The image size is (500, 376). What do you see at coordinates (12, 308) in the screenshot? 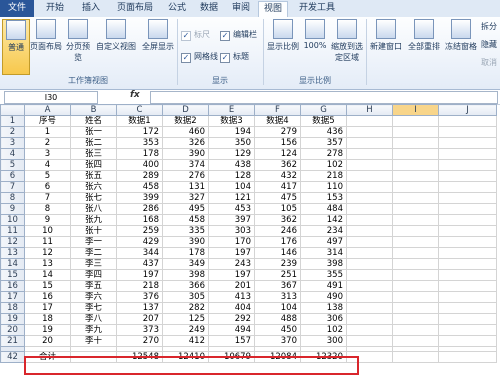
I see `row-header: 18` at bounding box center [12, 308].